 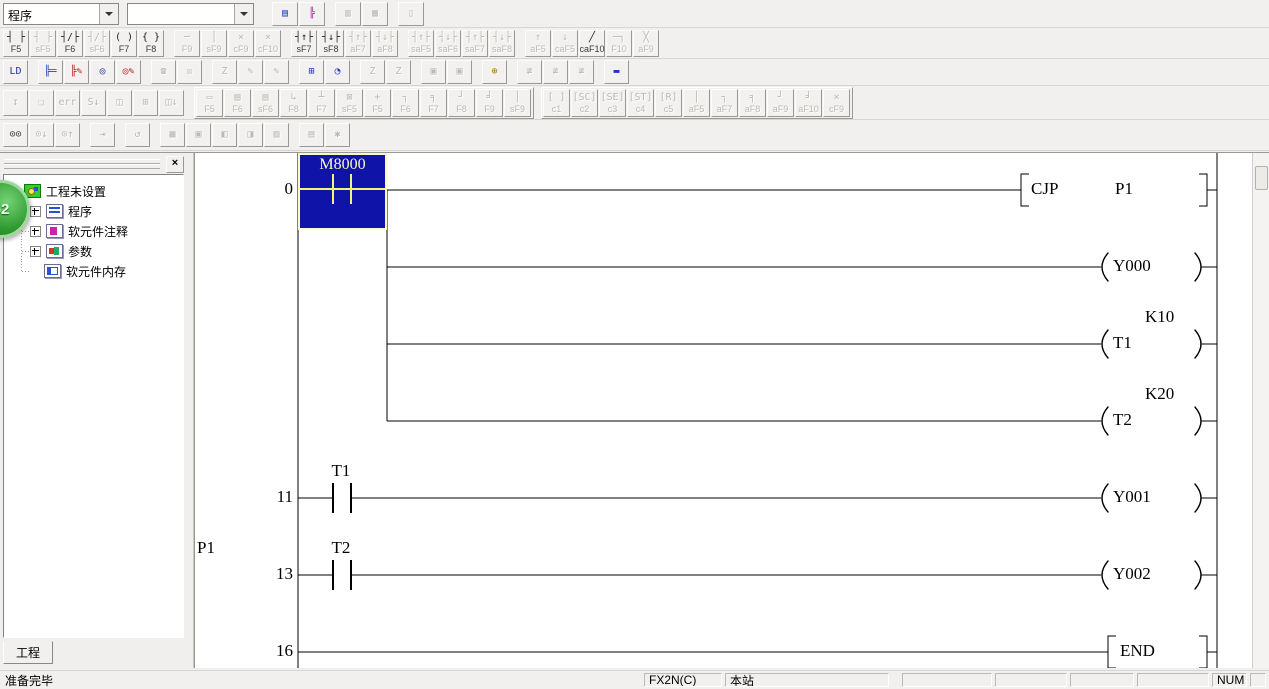 I want to click on sfc-step-button: ▭ F5, so click(x=209, y=102).